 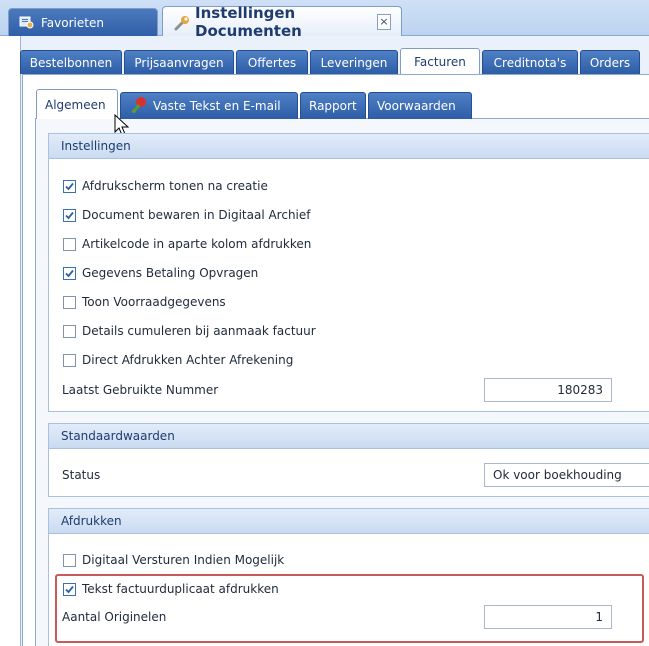 What do you see at coordinates (348, 436) in the screenshot?
I see `group-header-standaardwaarden: Standaardwaarden` at bounding box center [348, 436].